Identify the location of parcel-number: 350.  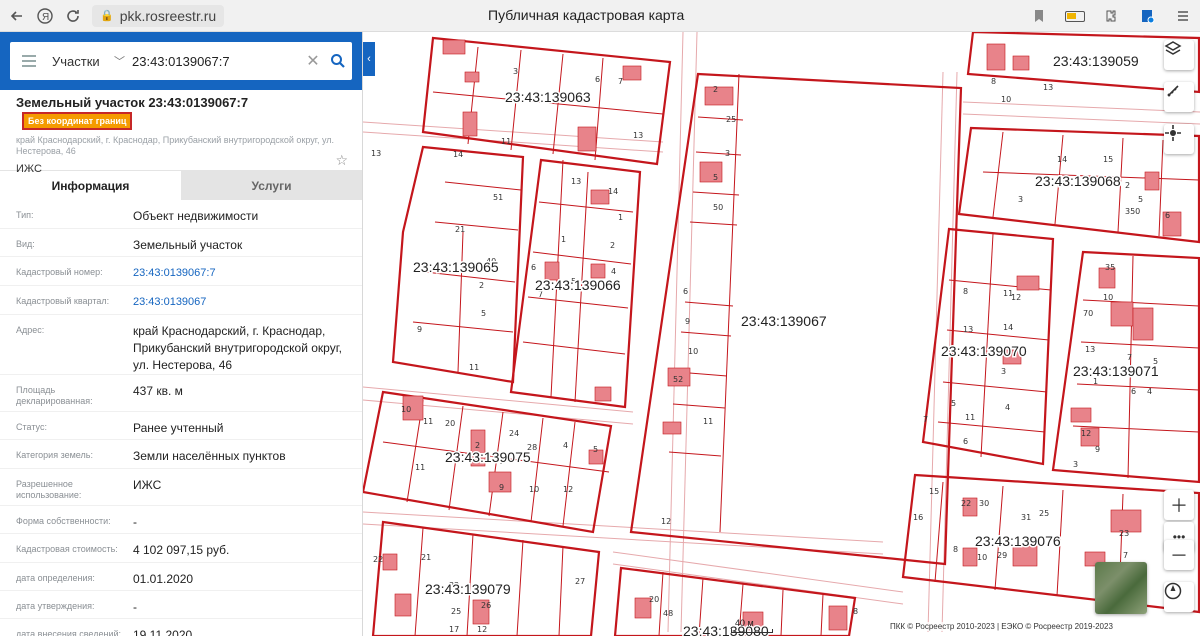
(1132, 211).